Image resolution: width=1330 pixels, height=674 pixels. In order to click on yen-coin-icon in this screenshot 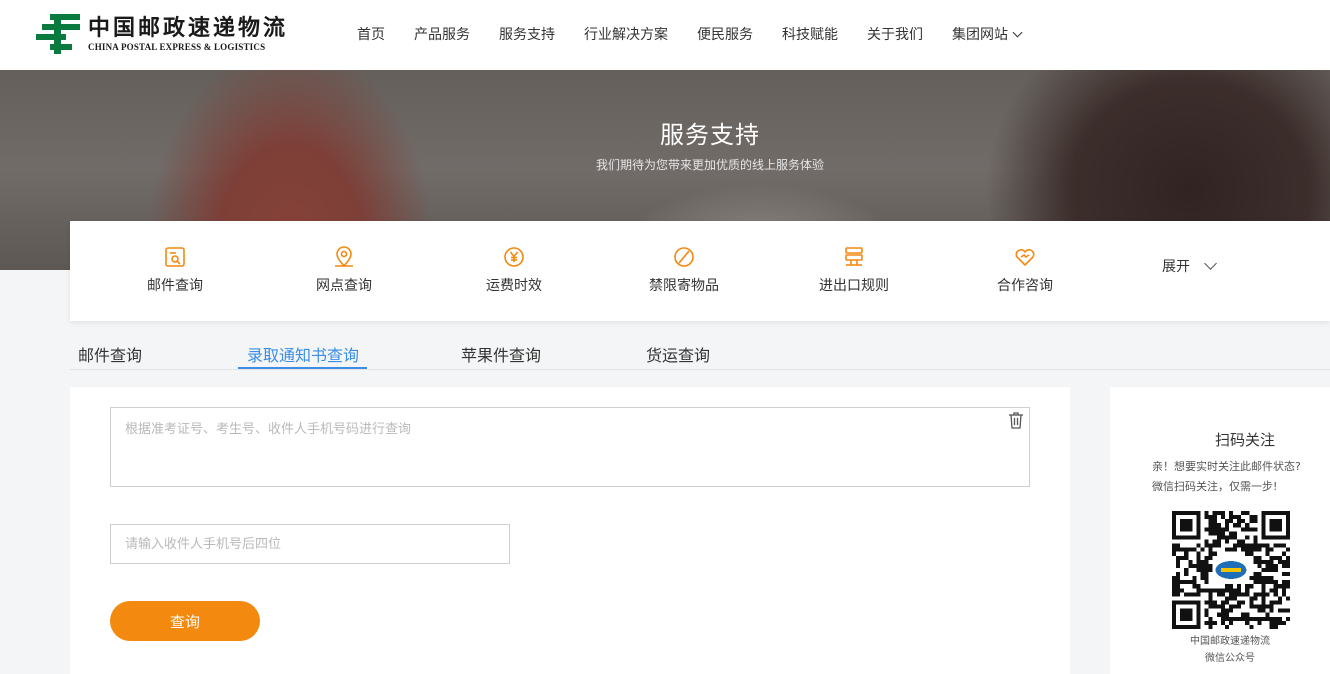, I will do `click(514, 257)`.